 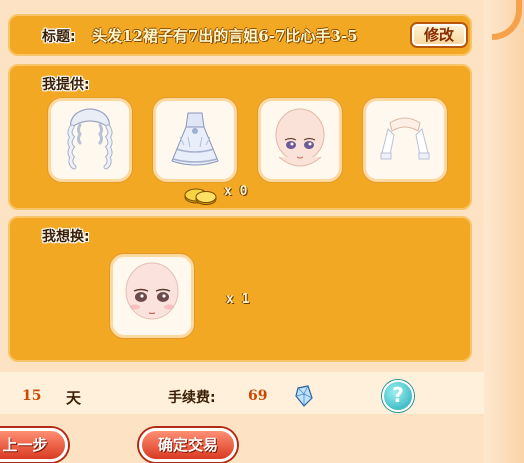 I want to click on offer-slot-lace-dress, so click(x=195, y=140).